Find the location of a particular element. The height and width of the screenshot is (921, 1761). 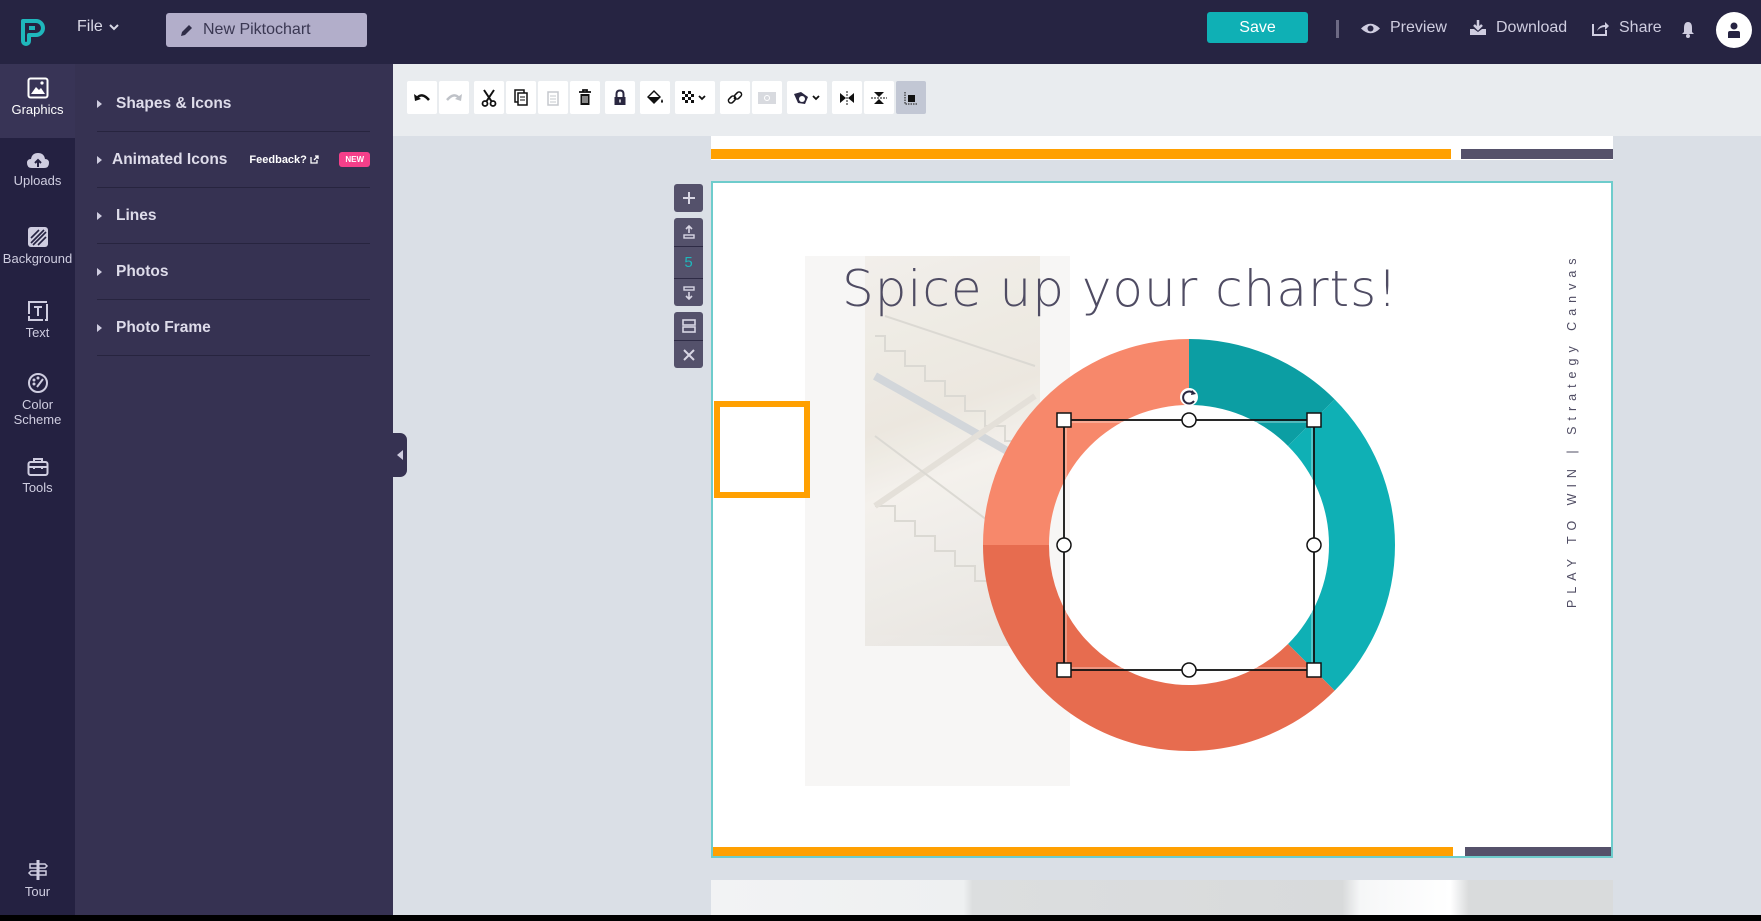

rail-item-tour: Tour is located at coordinates (37, 879).